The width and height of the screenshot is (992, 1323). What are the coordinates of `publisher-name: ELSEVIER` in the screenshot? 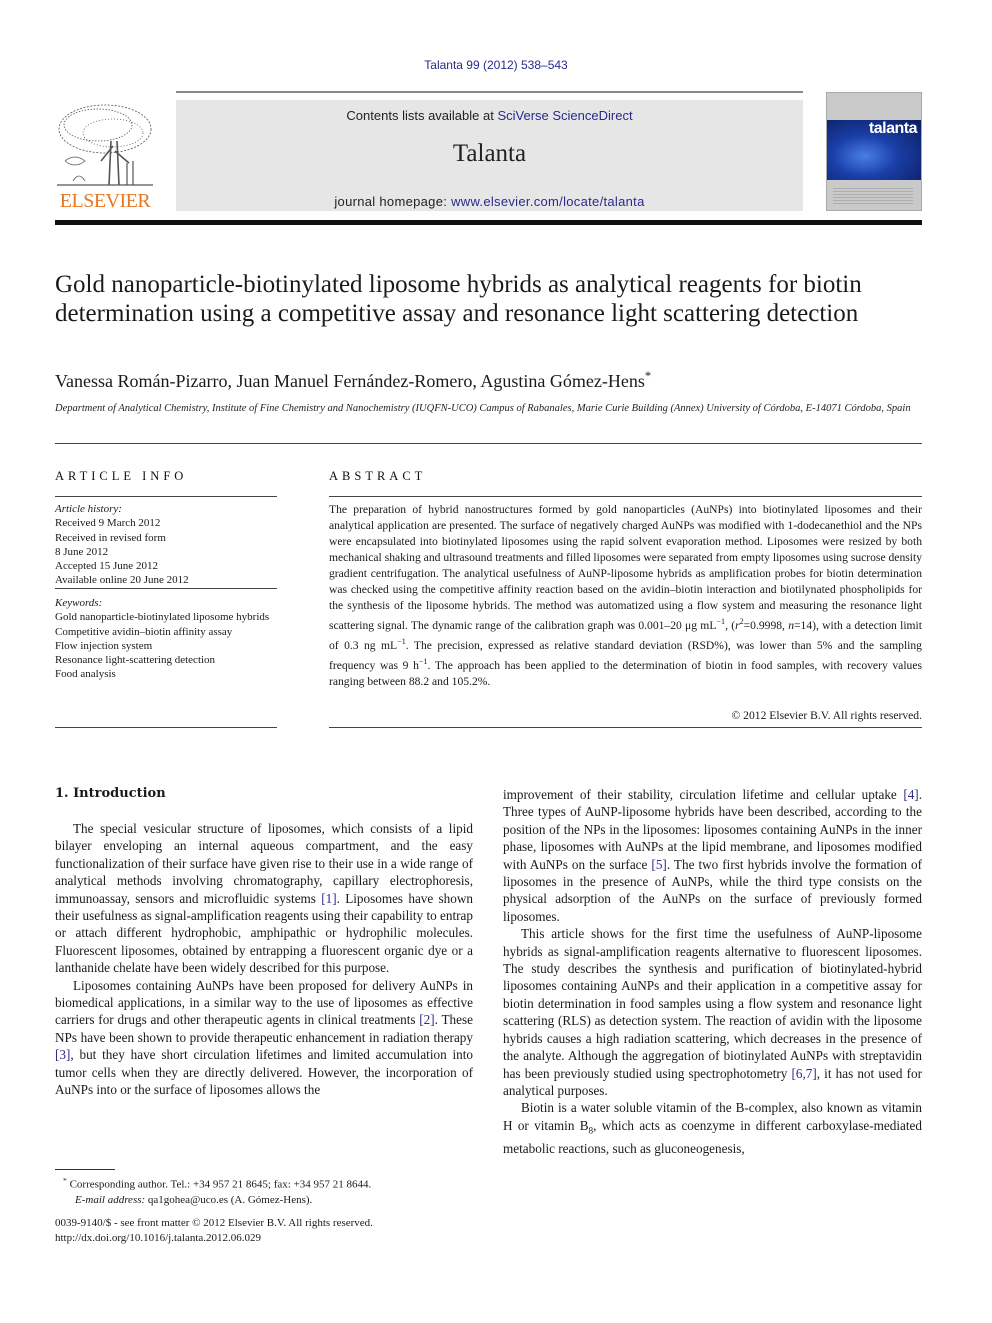 It's located at (105, 201).